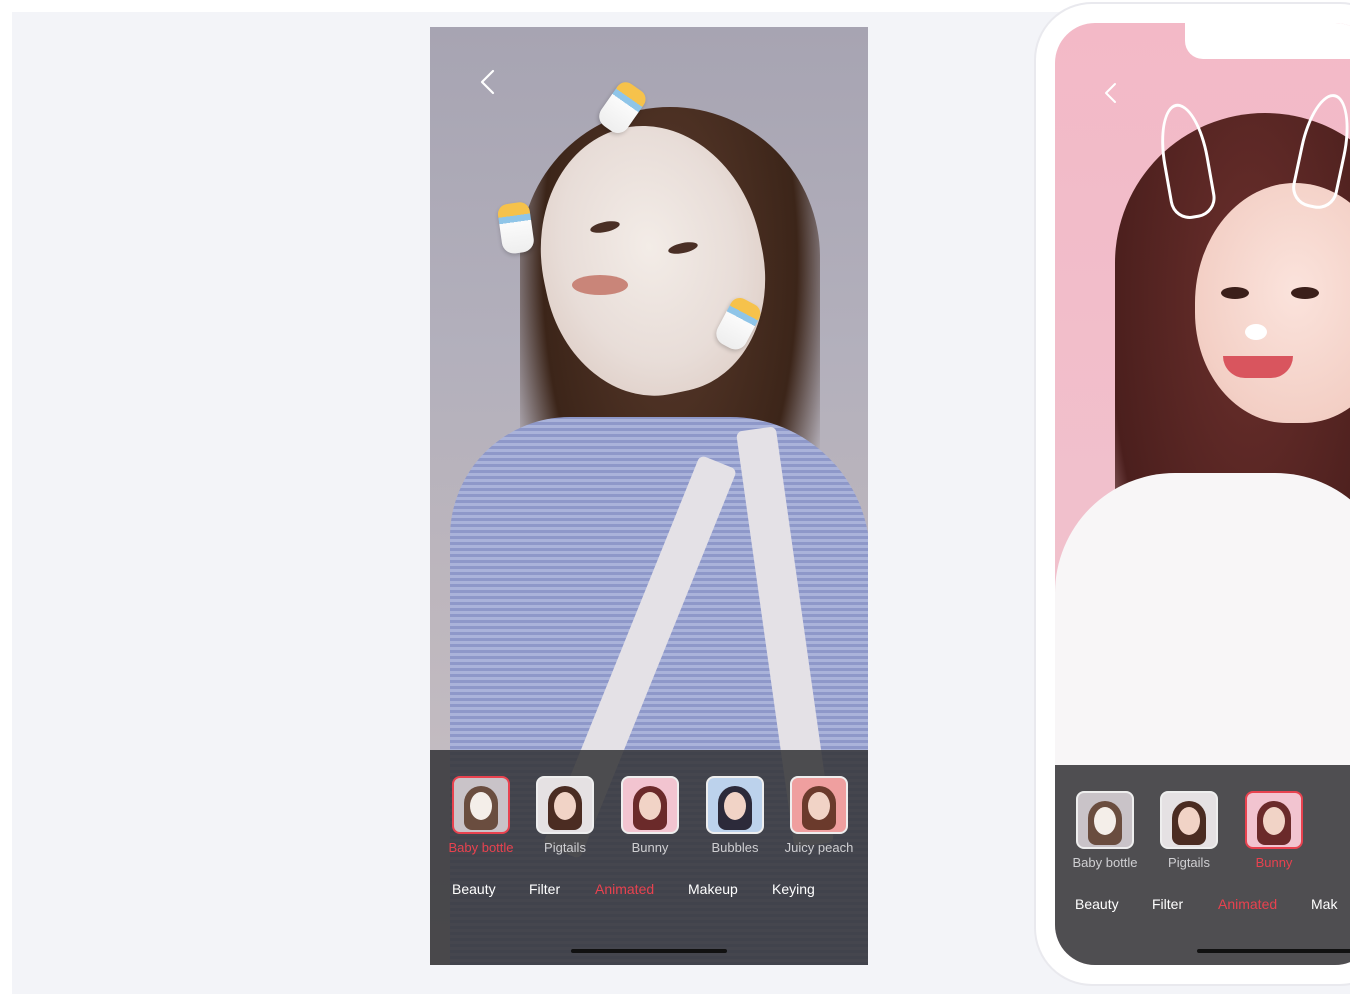  I want to click on sticker-item-juicy-peach: Juicy peach, so click(819, 815).